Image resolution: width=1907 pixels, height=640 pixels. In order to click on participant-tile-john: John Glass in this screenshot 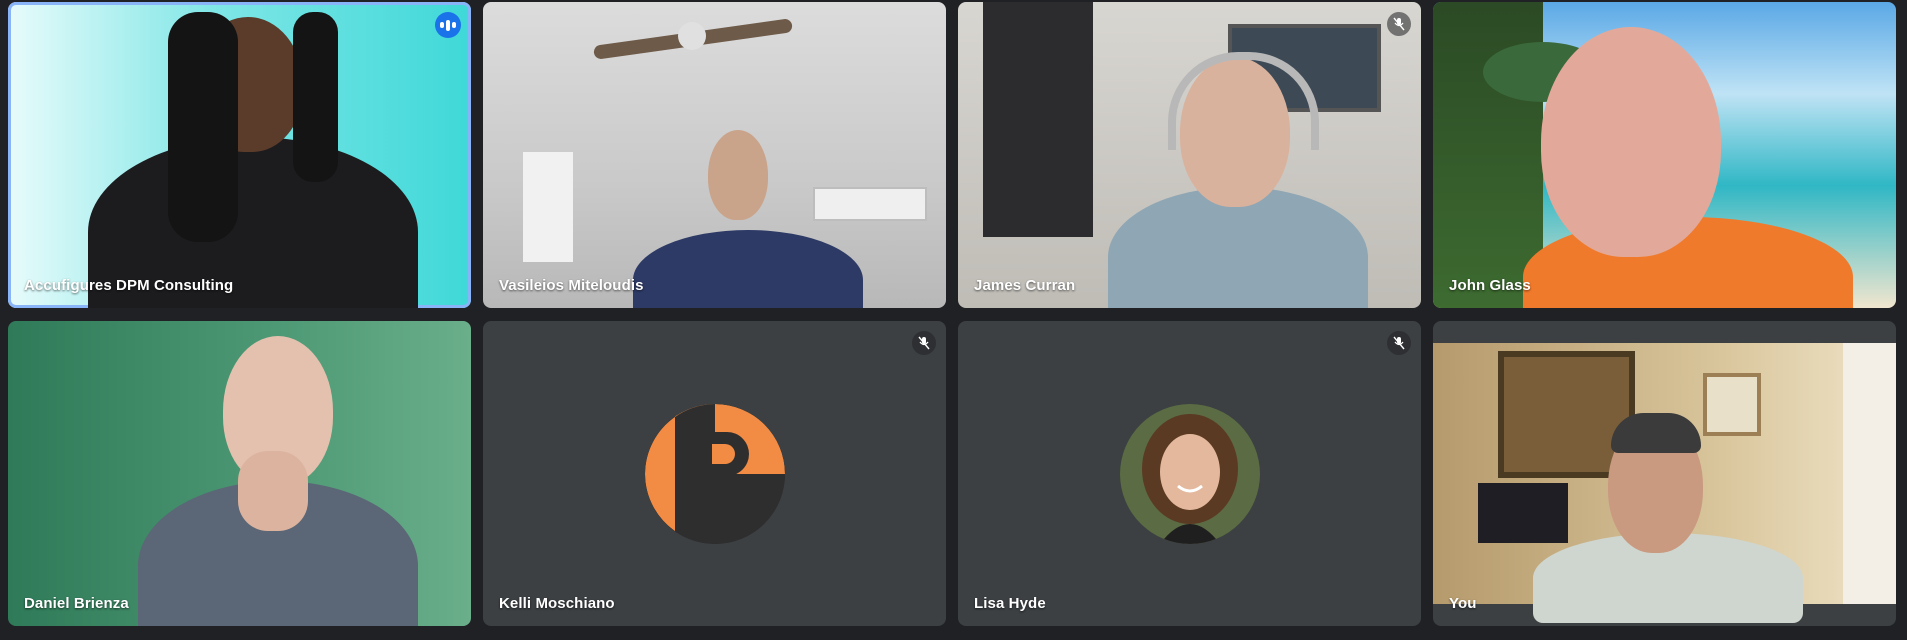, I will do `click(1664, 155)`.